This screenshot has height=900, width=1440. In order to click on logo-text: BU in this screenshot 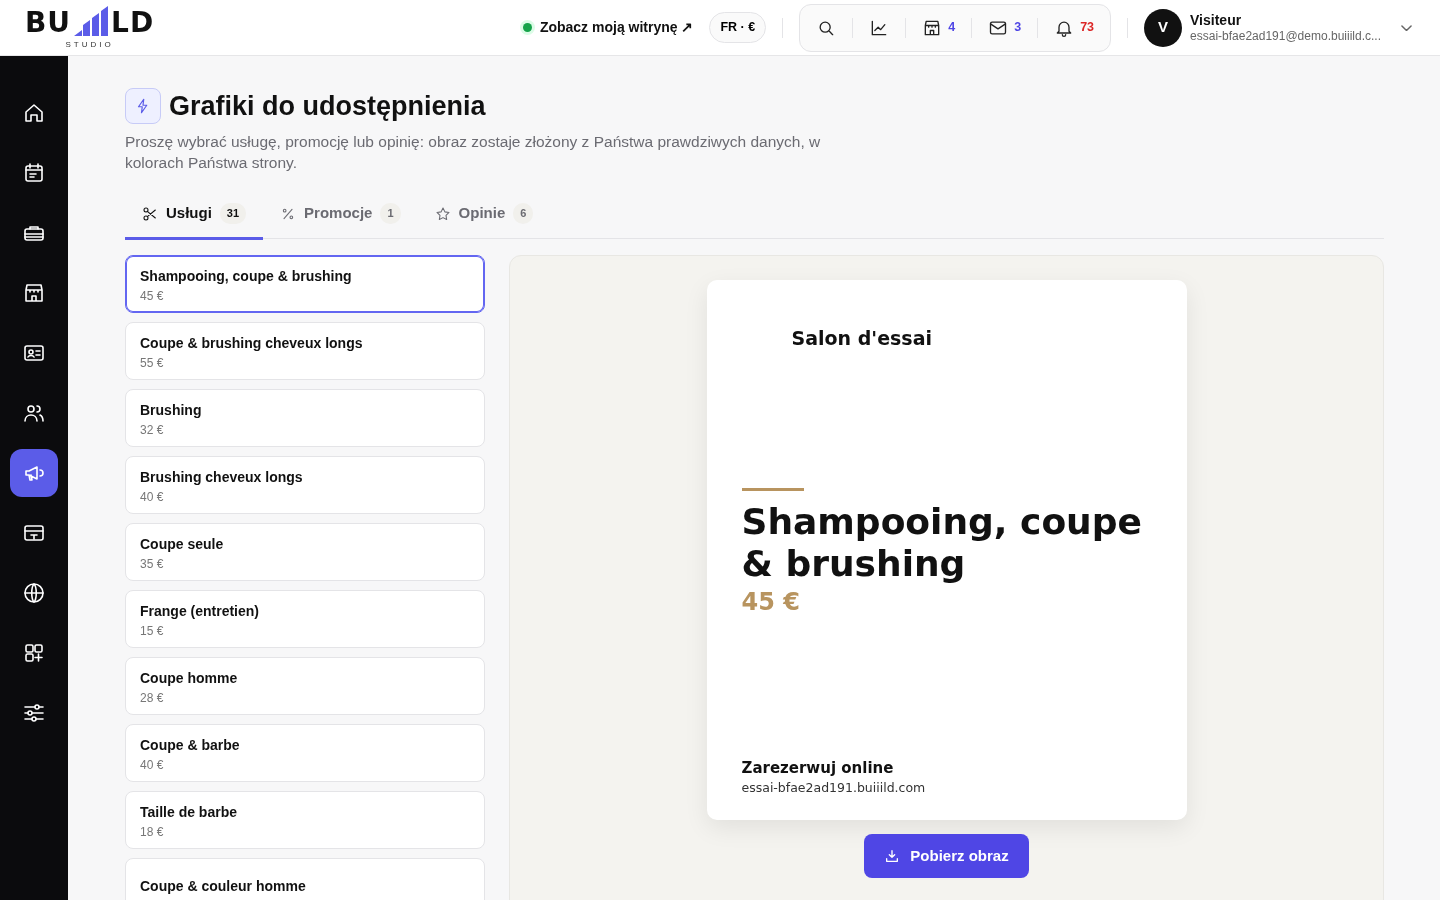, I will do `click(48, 23)`.